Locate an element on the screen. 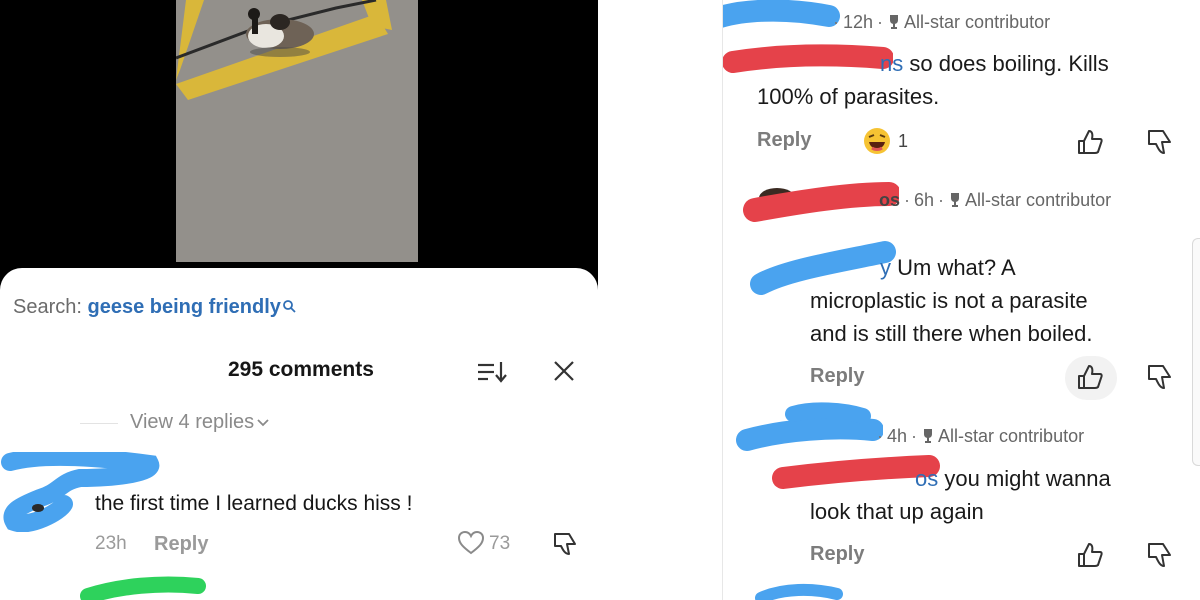 This screenshot has width=1200, height=600. view-replies-link: View 4 replies is located at coordinates (200, 422).